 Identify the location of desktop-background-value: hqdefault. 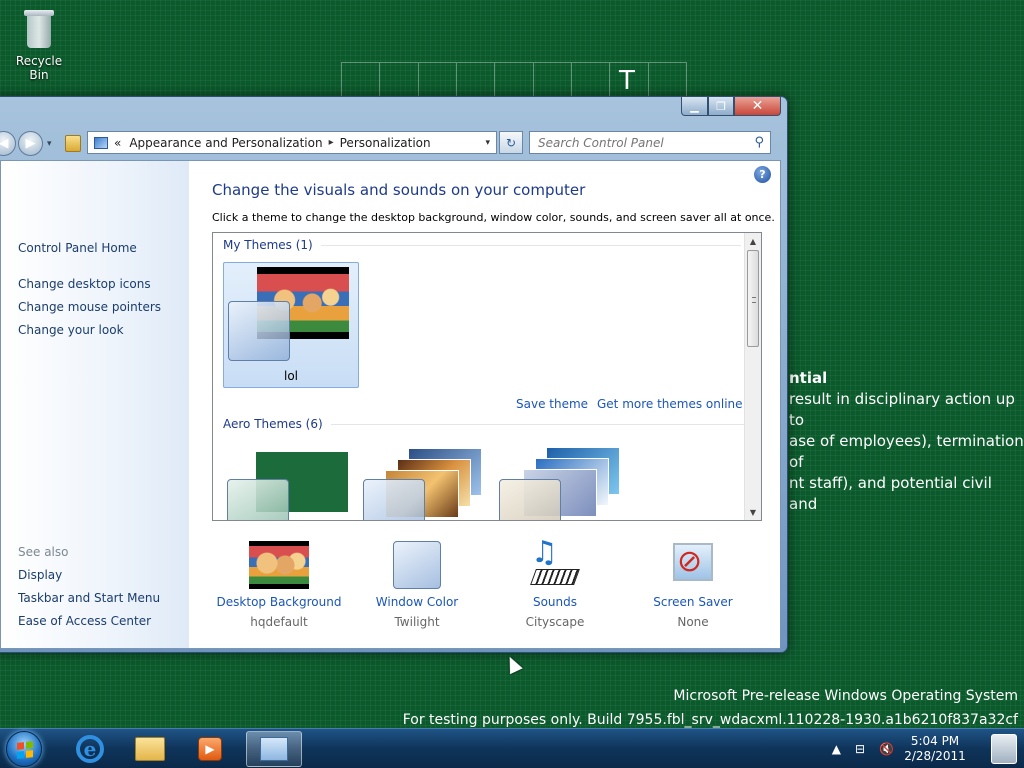
(279, 622).